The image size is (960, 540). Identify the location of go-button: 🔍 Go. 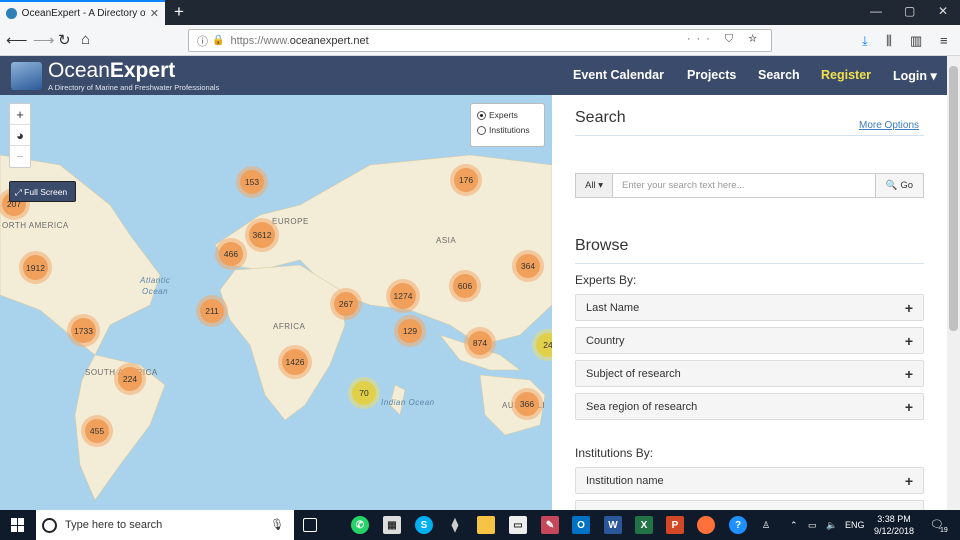
(899, 185).